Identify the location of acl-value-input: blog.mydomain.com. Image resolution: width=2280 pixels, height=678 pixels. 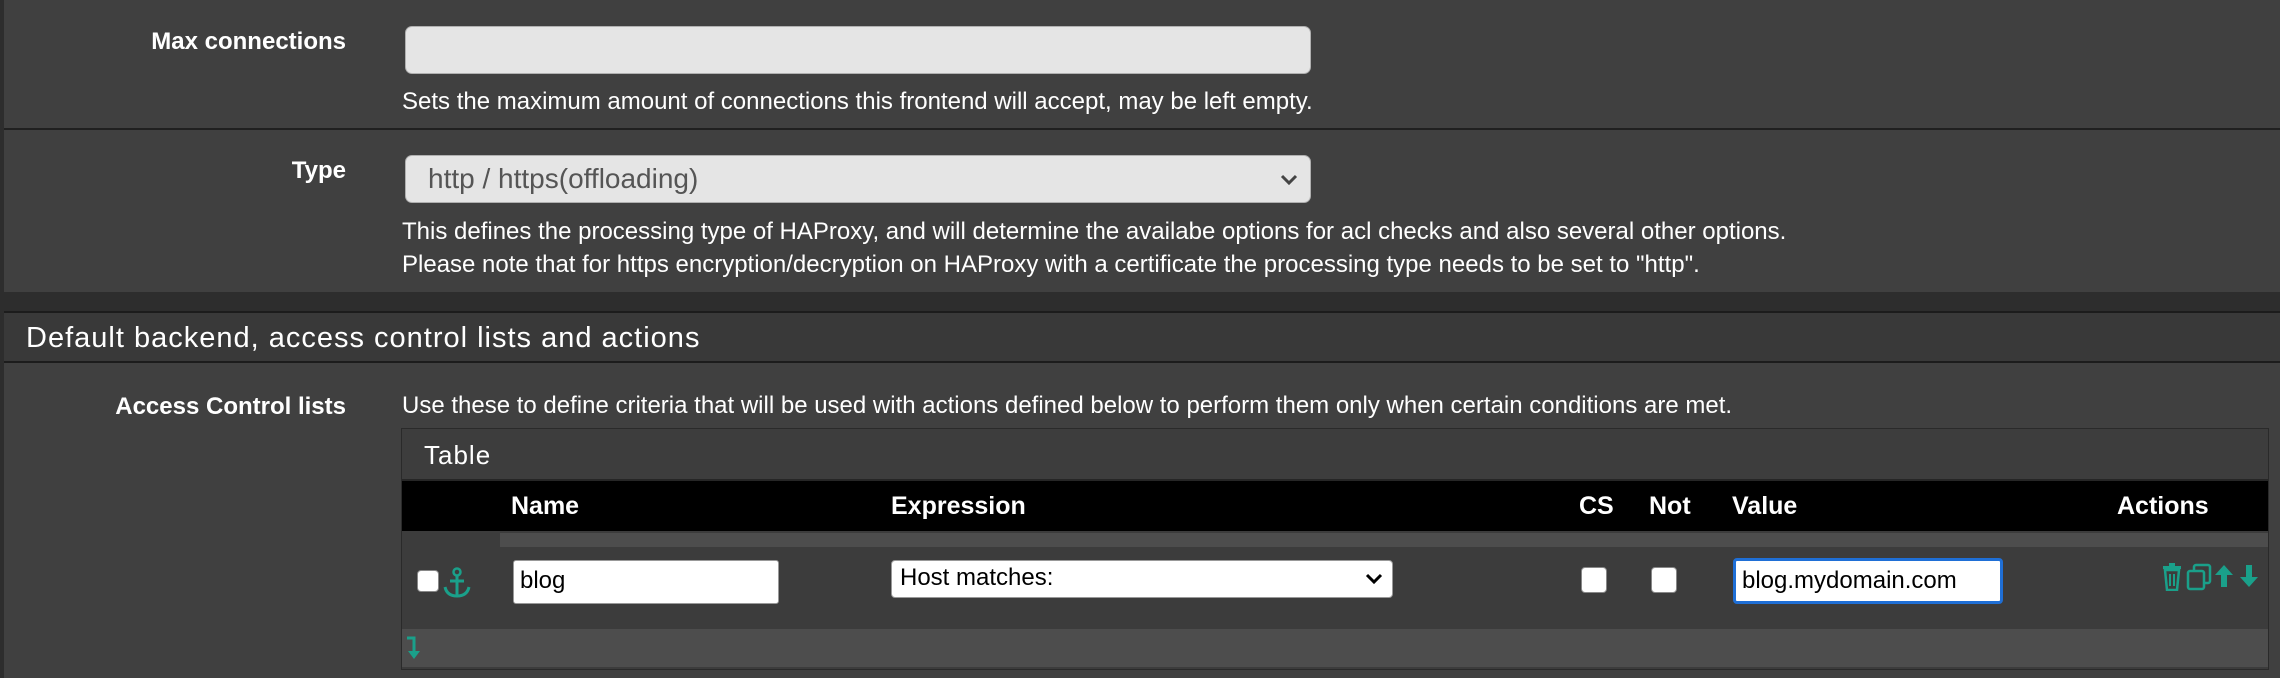
(1868, 581).